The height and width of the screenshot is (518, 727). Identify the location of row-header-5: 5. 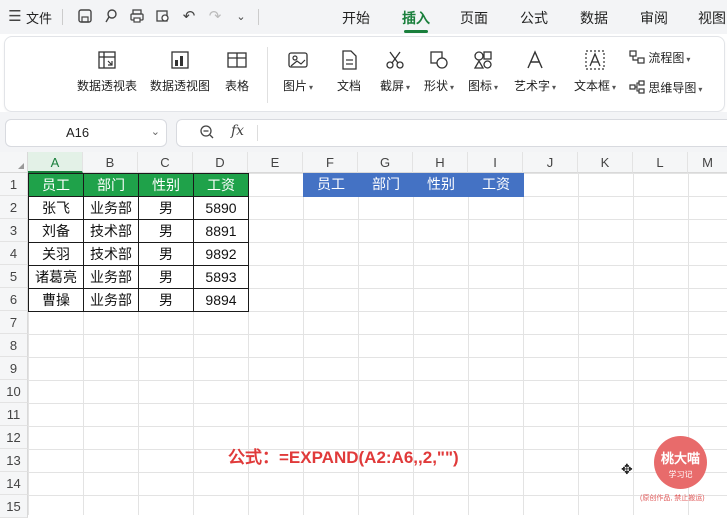
(14, 276).